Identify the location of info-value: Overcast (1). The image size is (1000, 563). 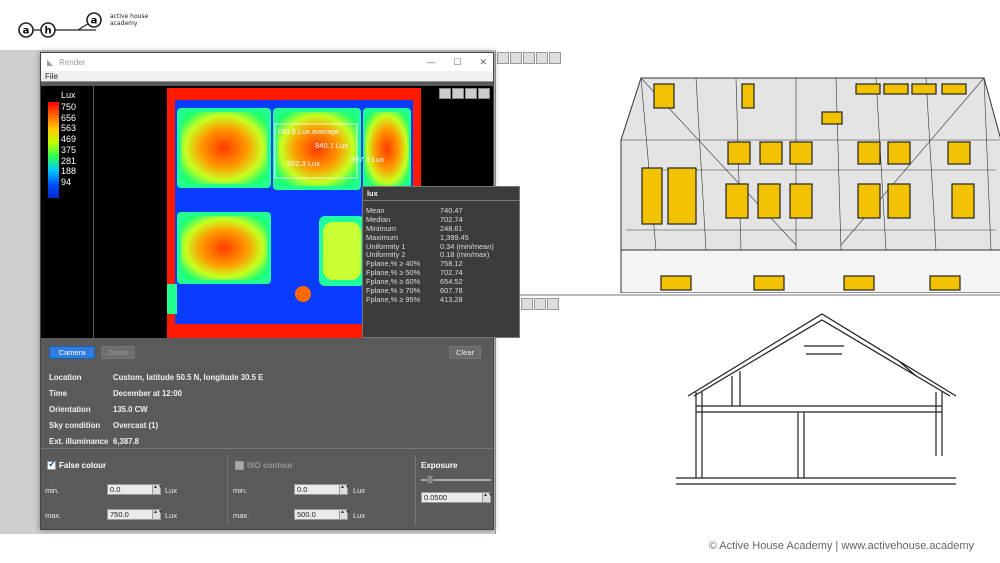
(136, 425).